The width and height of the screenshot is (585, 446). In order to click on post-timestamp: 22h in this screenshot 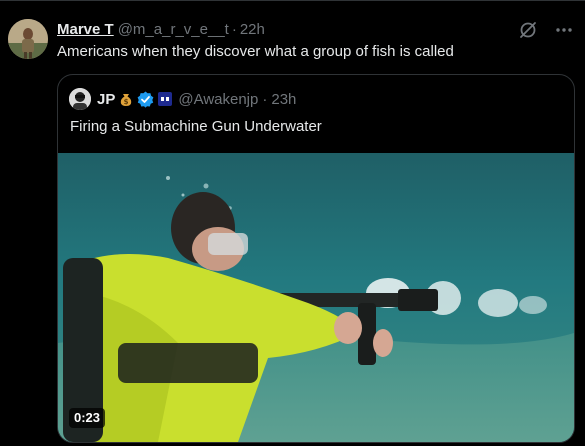, I will do `click(252, 29)`.